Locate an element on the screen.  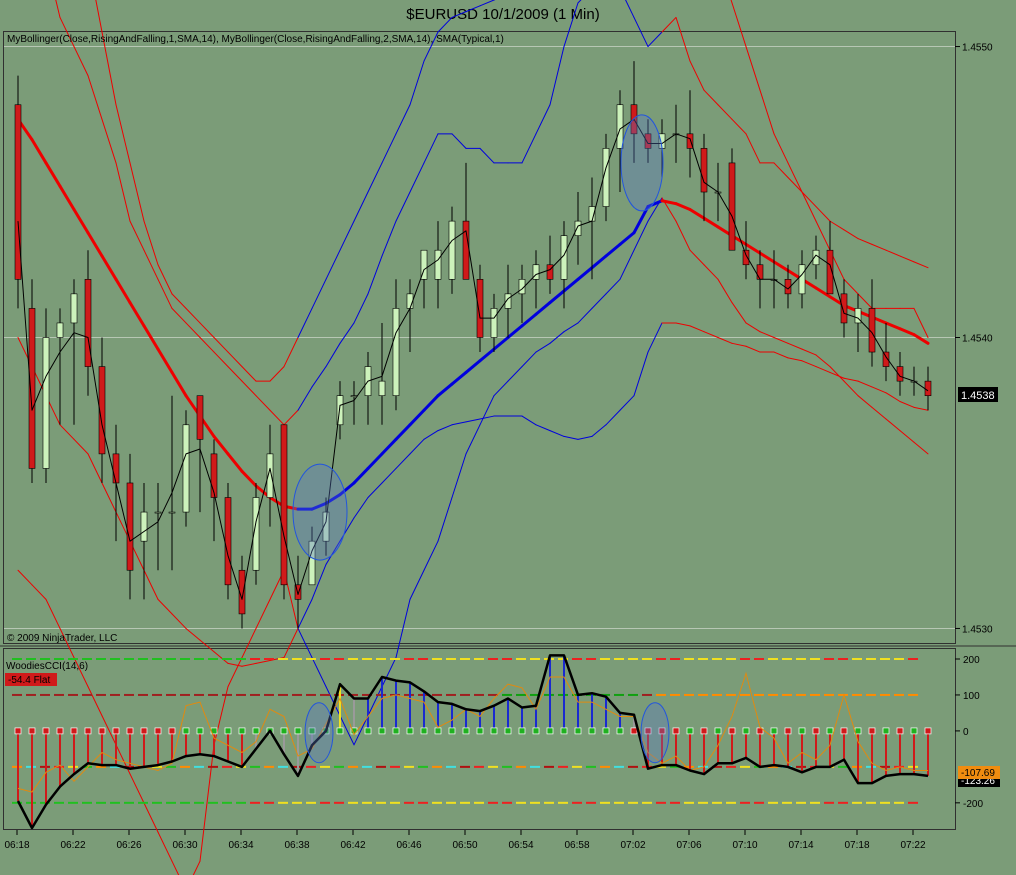
price-axis-label: 1.4550 is located at coordinates (977, 48).